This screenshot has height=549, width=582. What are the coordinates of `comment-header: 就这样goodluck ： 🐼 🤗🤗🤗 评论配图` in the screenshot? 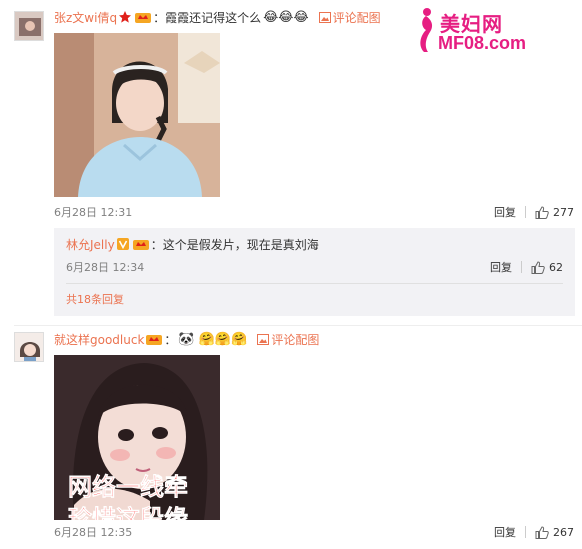 It's located at (186, 339).